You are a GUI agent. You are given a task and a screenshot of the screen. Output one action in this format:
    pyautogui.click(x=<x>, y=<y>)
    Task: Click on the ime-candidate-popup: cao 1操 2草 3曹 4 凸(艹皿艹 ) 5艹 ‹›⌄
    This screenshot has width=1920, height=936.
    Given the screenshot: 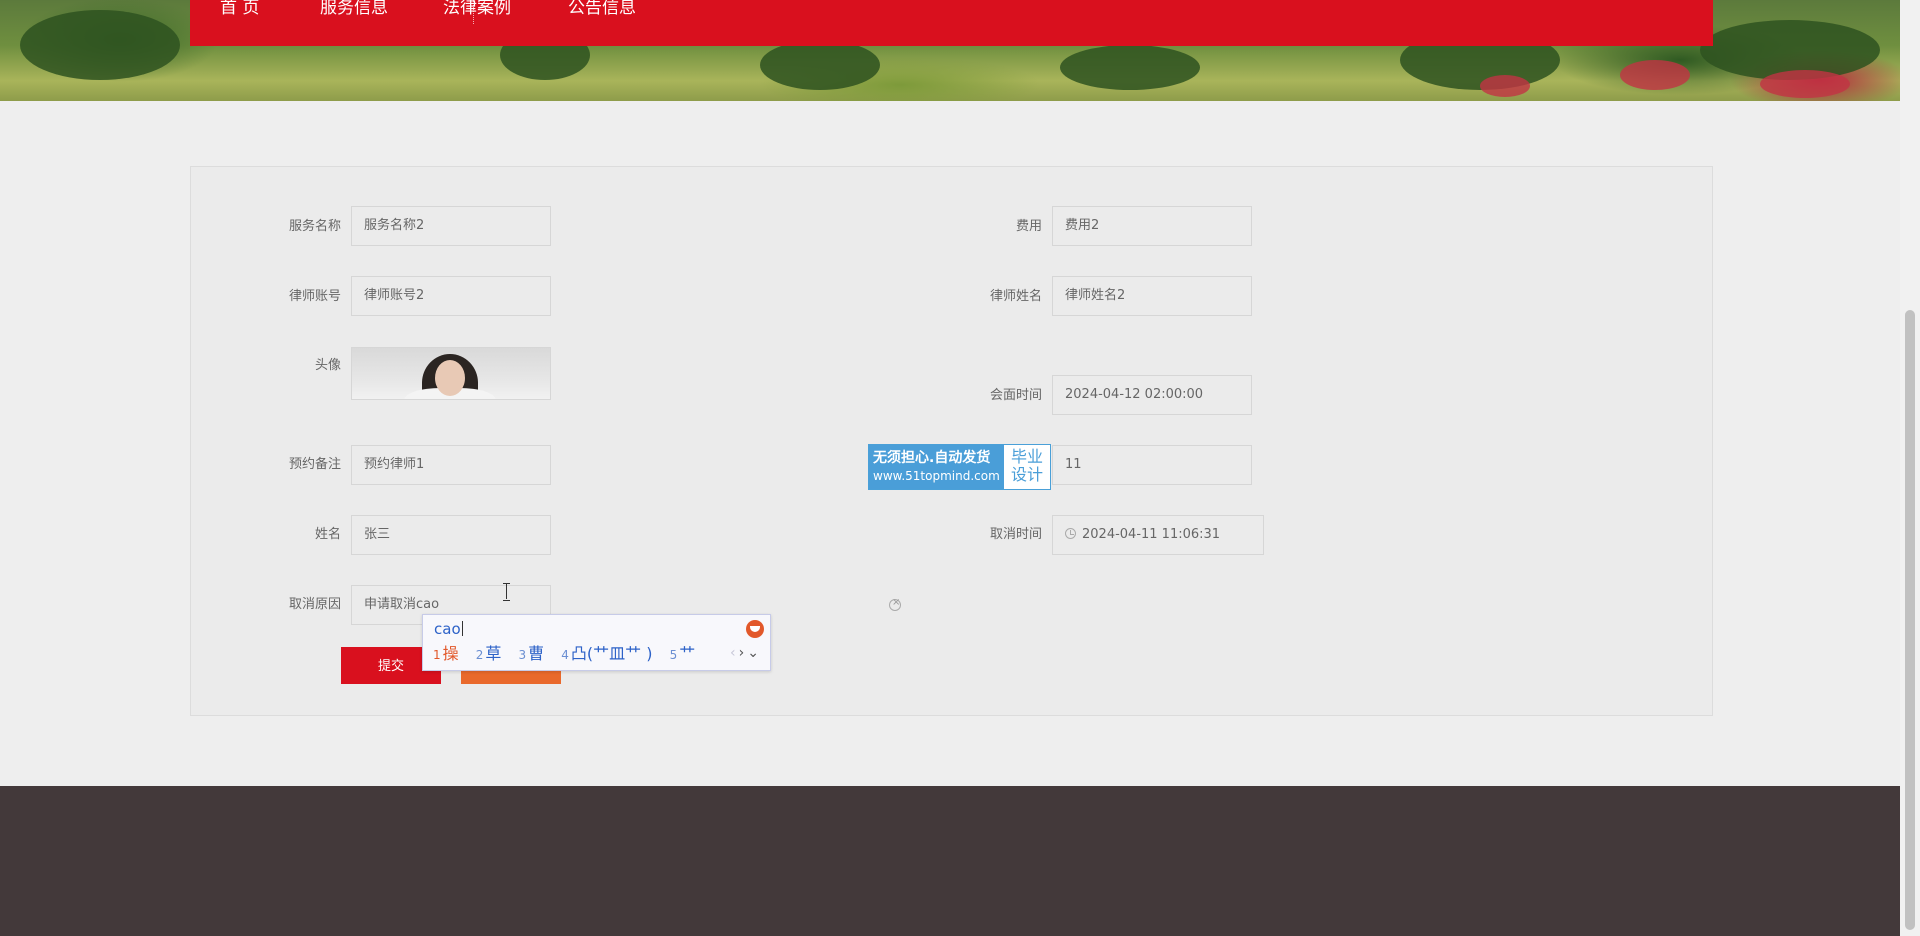 What is the action you would take?
    pyautogui.click(x=596, y=642)
    